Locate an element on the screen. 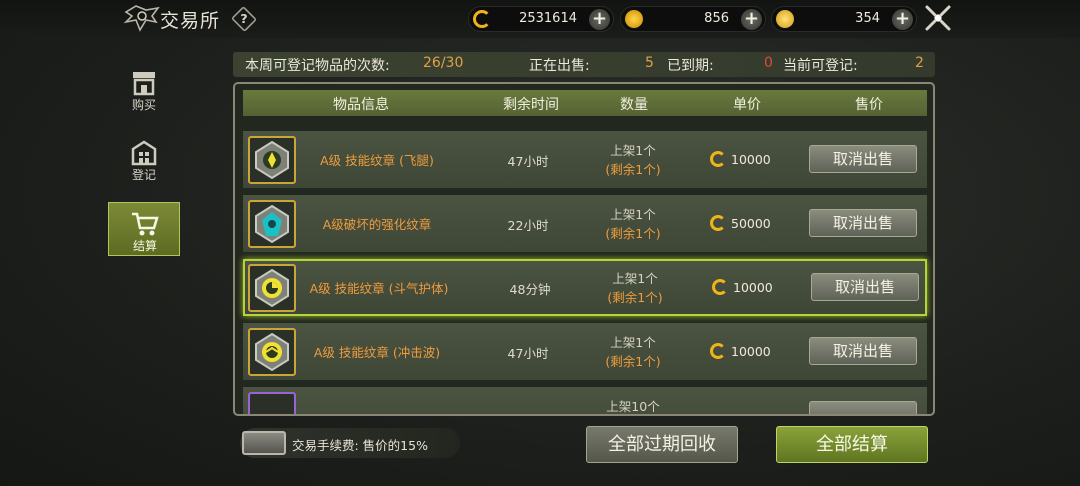  settle-all-button: 全部结算 is located at coordinates (852, 444).